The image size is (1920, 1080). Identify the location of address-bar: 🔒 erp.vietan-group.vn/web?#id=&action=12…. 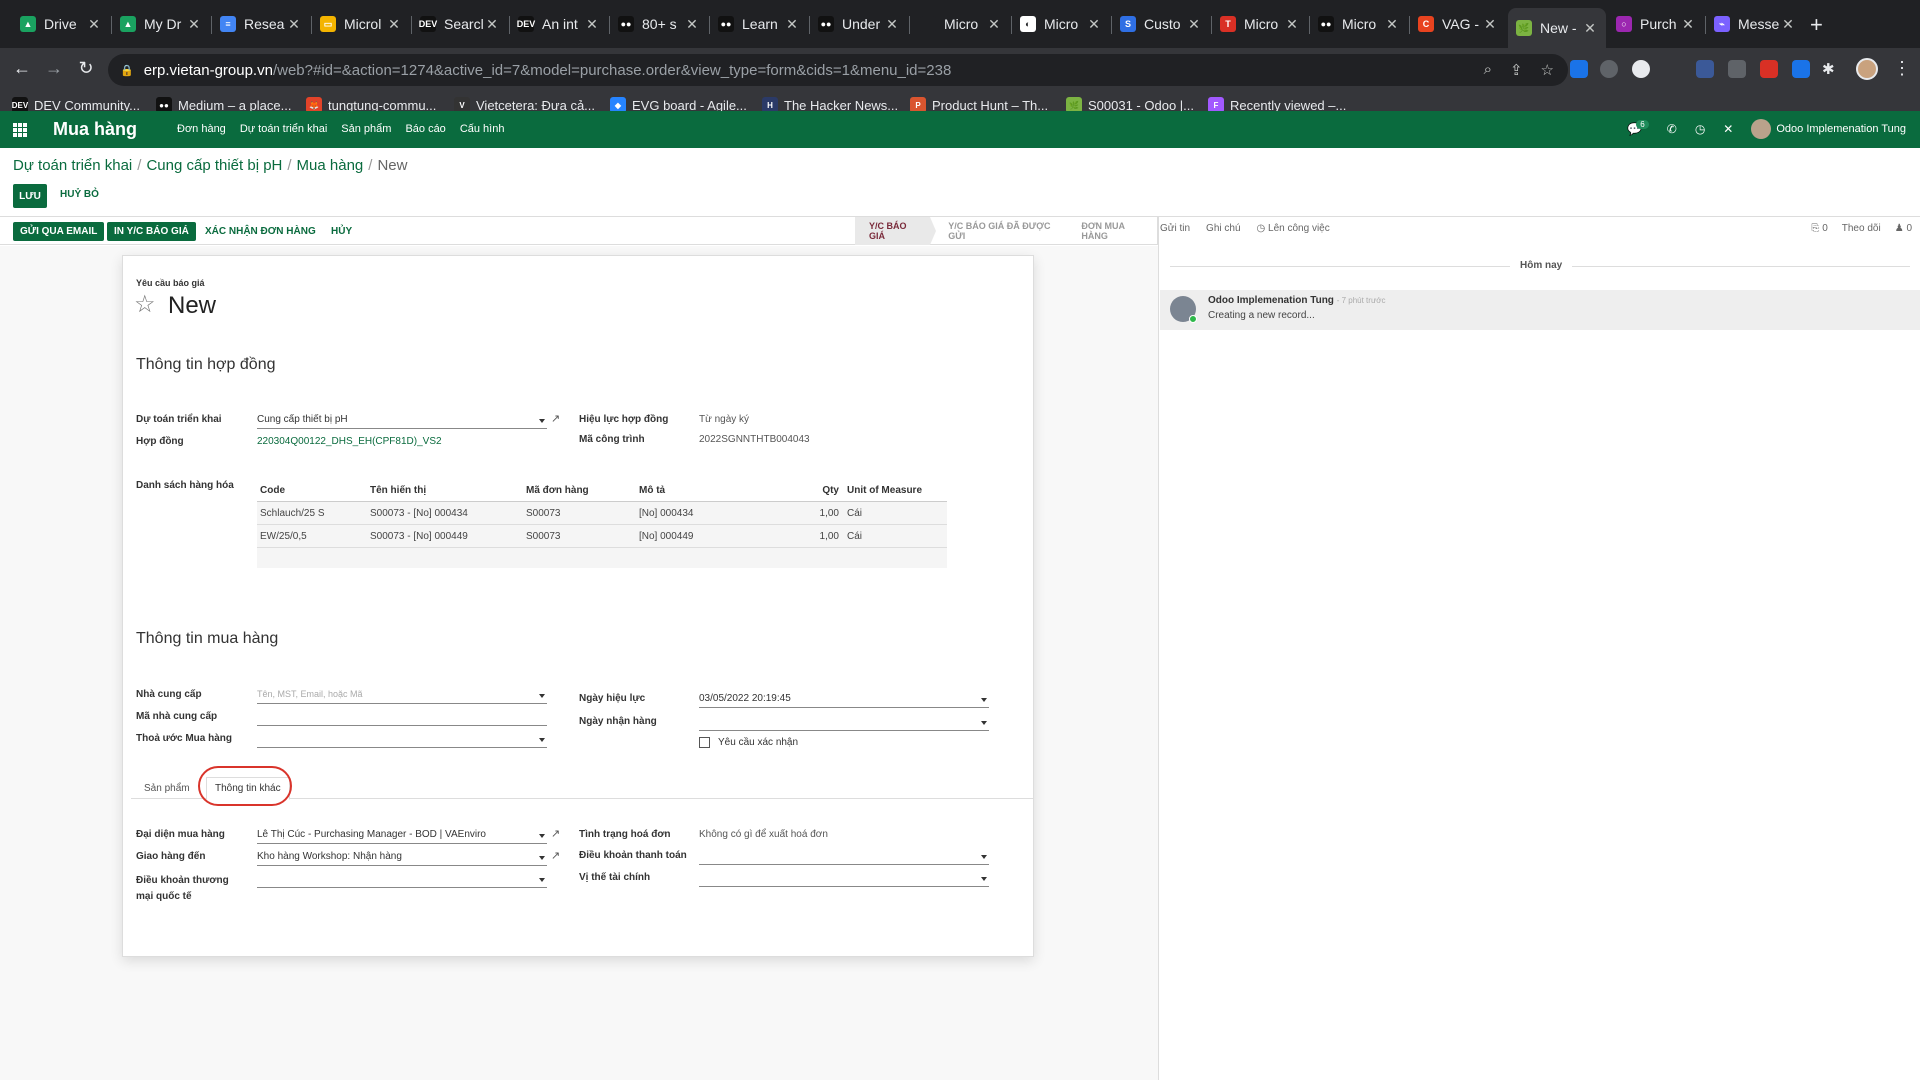
(838, 70).